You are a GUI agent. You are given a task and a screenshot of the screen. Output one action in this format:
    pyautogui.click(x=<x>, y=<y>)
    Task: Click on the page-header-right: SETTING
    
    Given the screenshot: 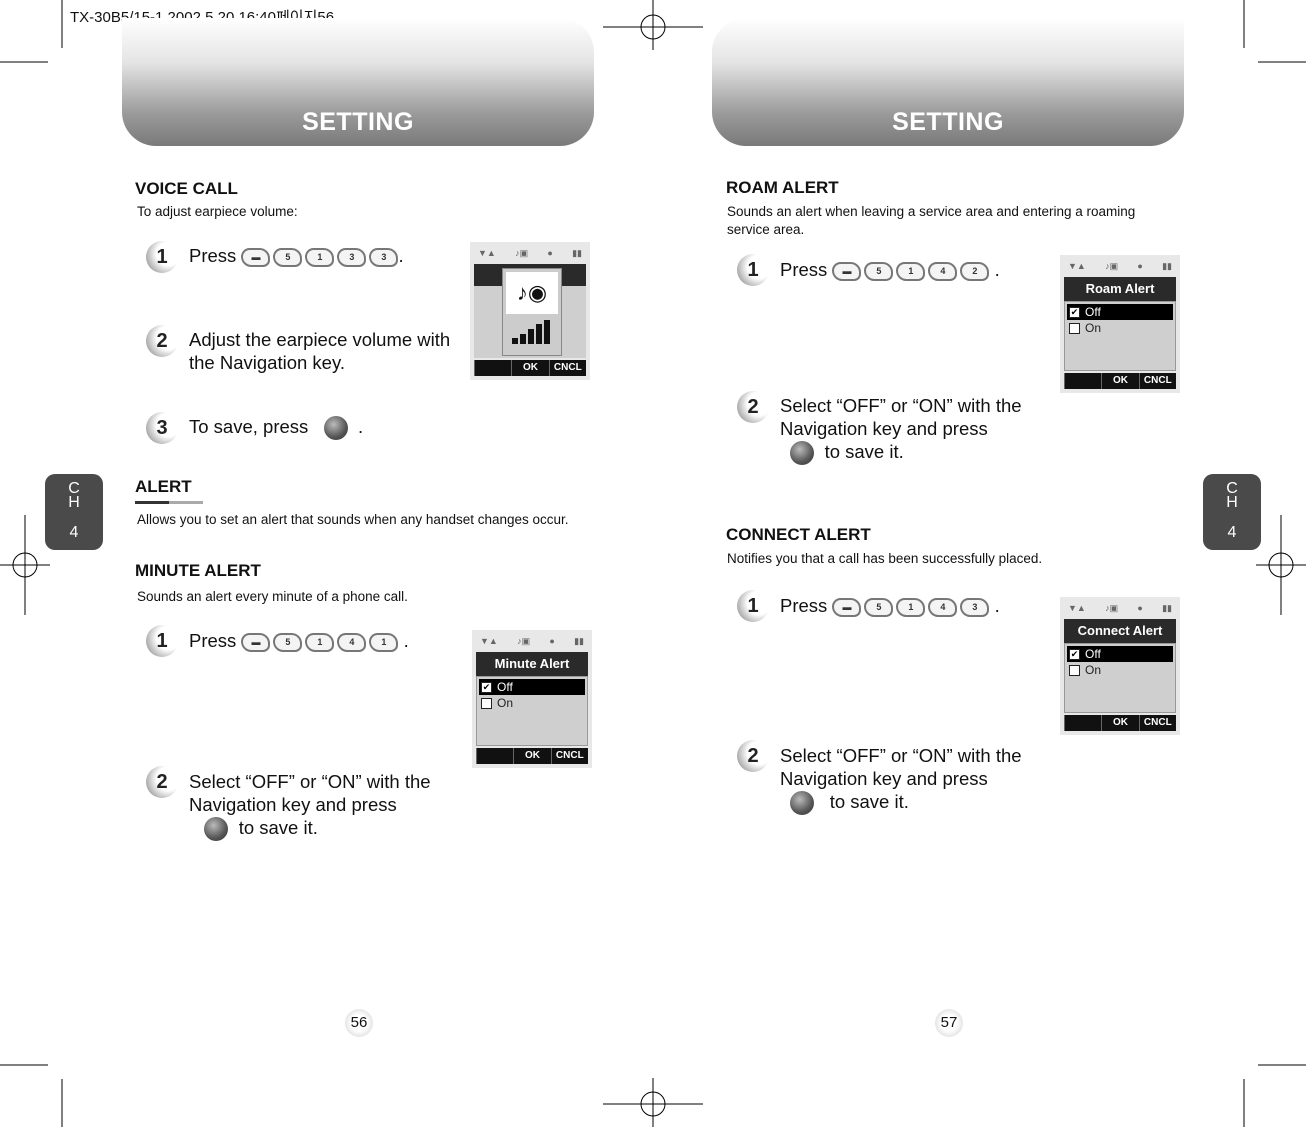 What is the action you would take?
    pyautogui.click(x=948, y=82)
    